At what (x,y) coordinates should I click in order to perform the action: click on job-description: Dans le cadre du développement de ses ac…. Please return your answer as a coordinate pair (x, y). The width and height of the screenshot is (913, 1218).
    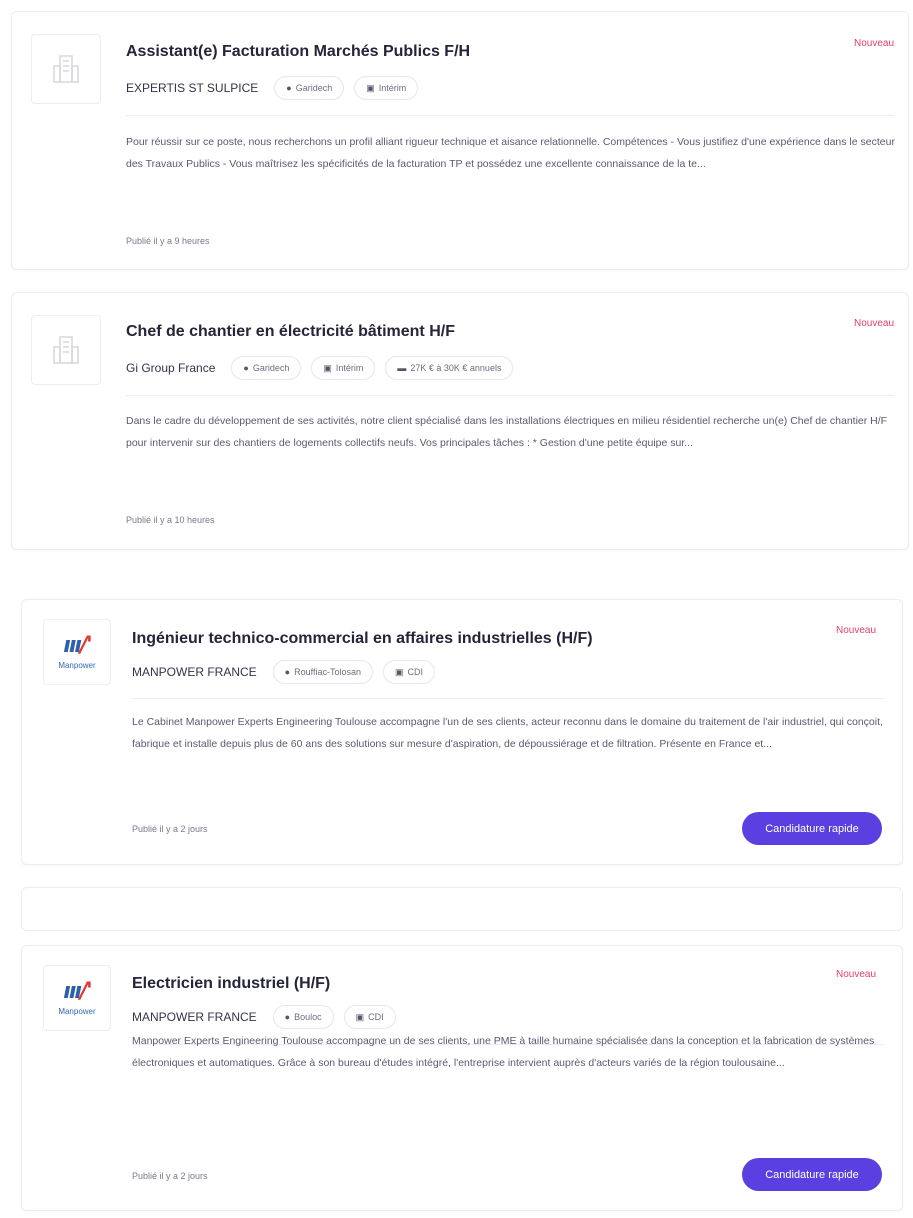
    Looking at the image, I should click on (507, 432).